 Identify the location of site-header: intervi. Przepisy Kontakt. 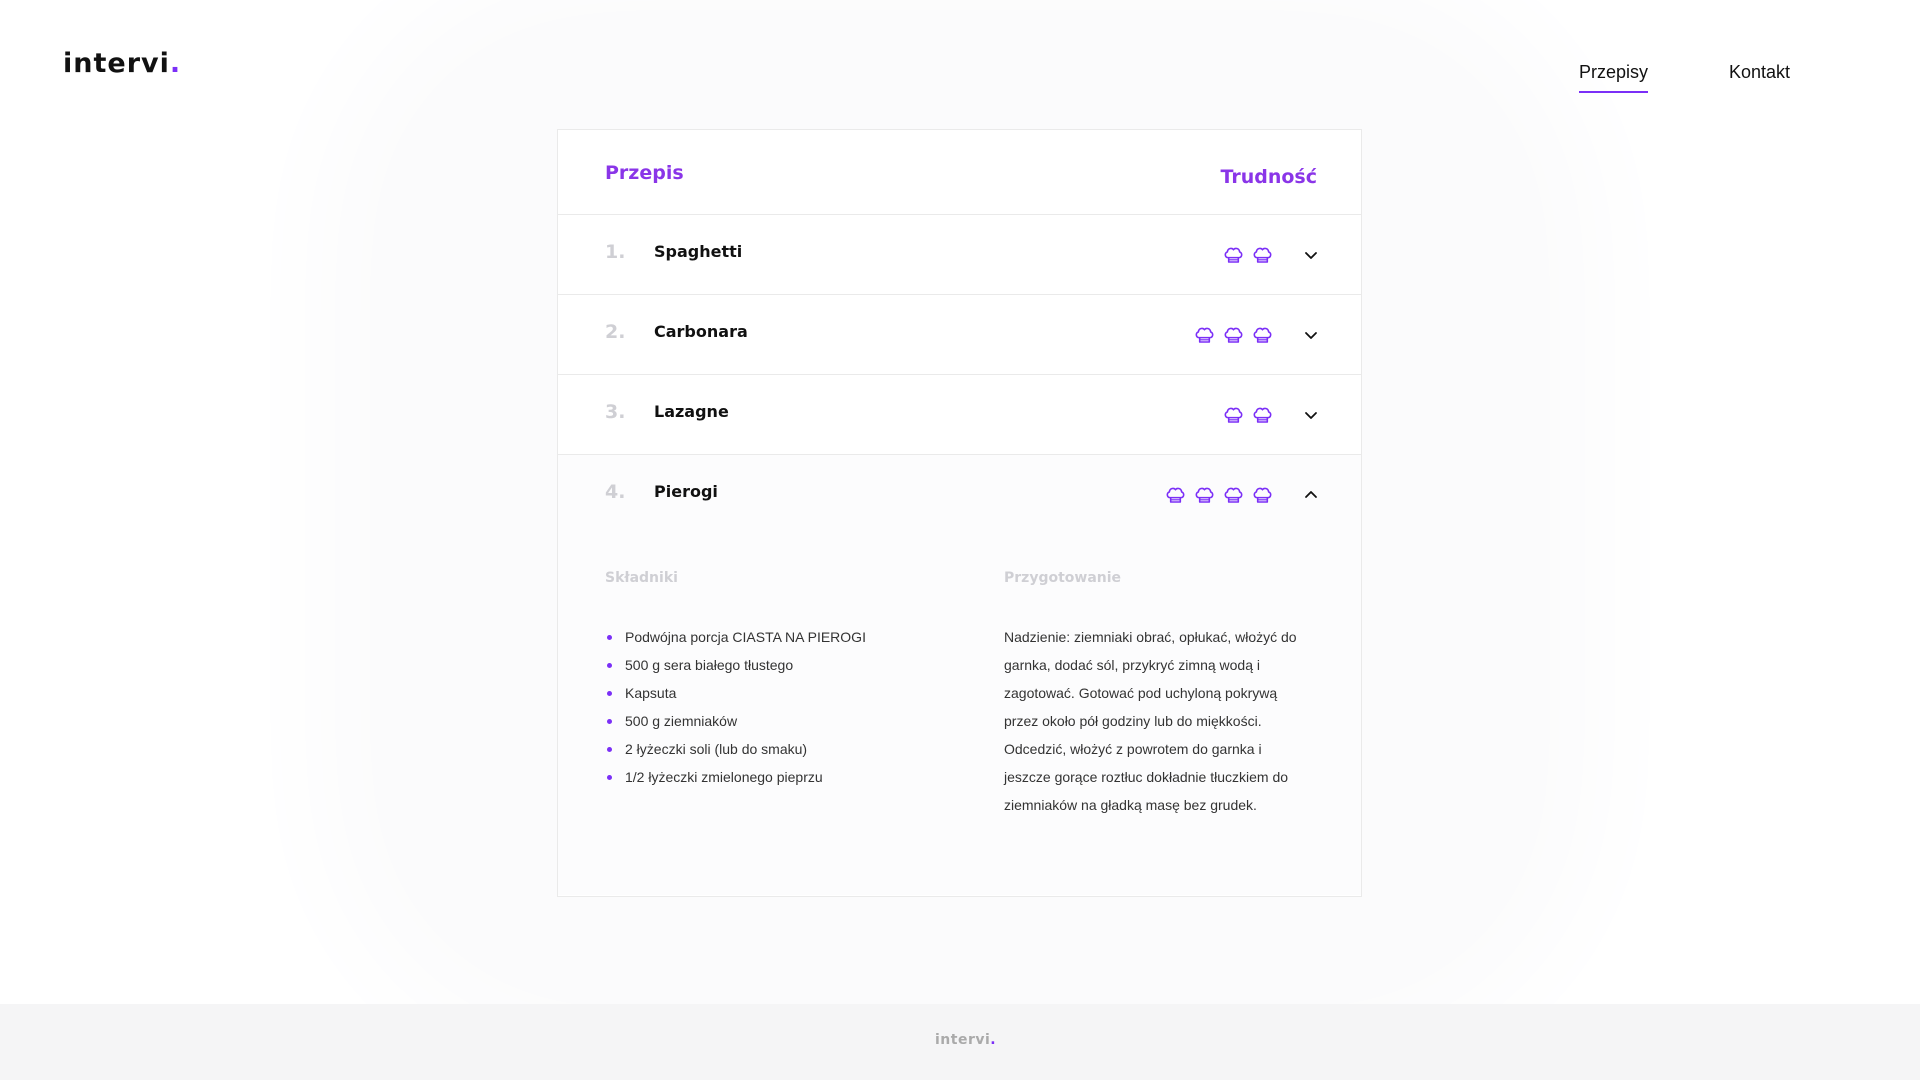
(960, 55).